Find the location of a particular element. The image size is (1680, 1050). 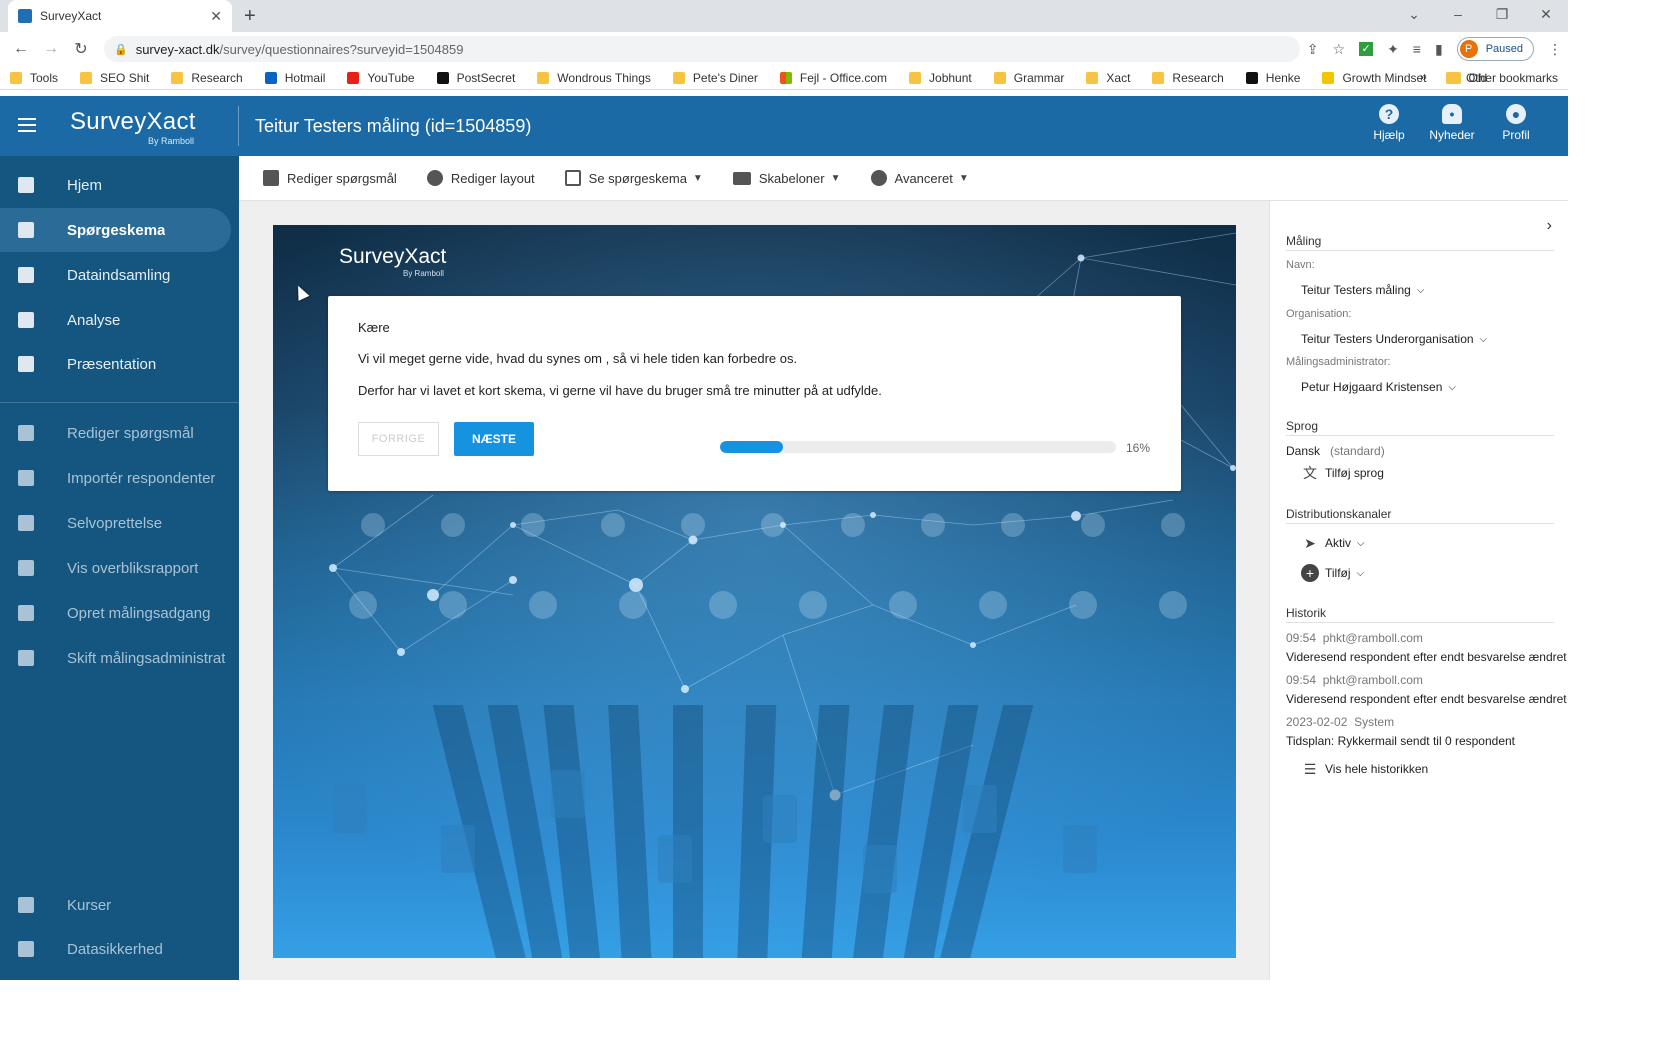

app-logo: SurveyXact is located at coordinates (133, 122).